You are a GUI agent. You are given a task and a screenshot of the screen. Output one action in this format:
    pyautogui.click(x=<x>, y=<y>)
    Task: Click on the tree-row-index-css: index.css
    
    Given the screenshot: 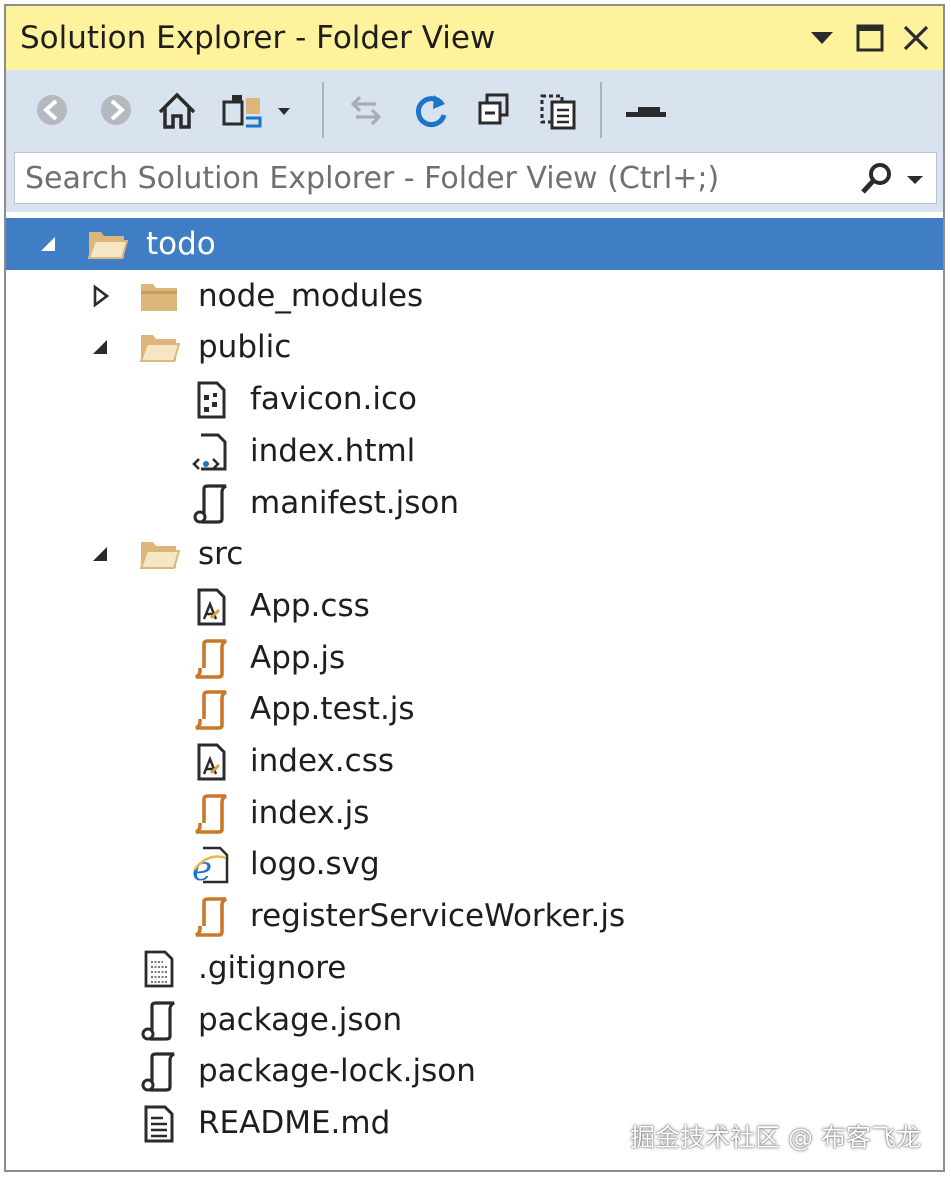 What is the action you would take?
    pyautogui.click(x=474, y=761)
    